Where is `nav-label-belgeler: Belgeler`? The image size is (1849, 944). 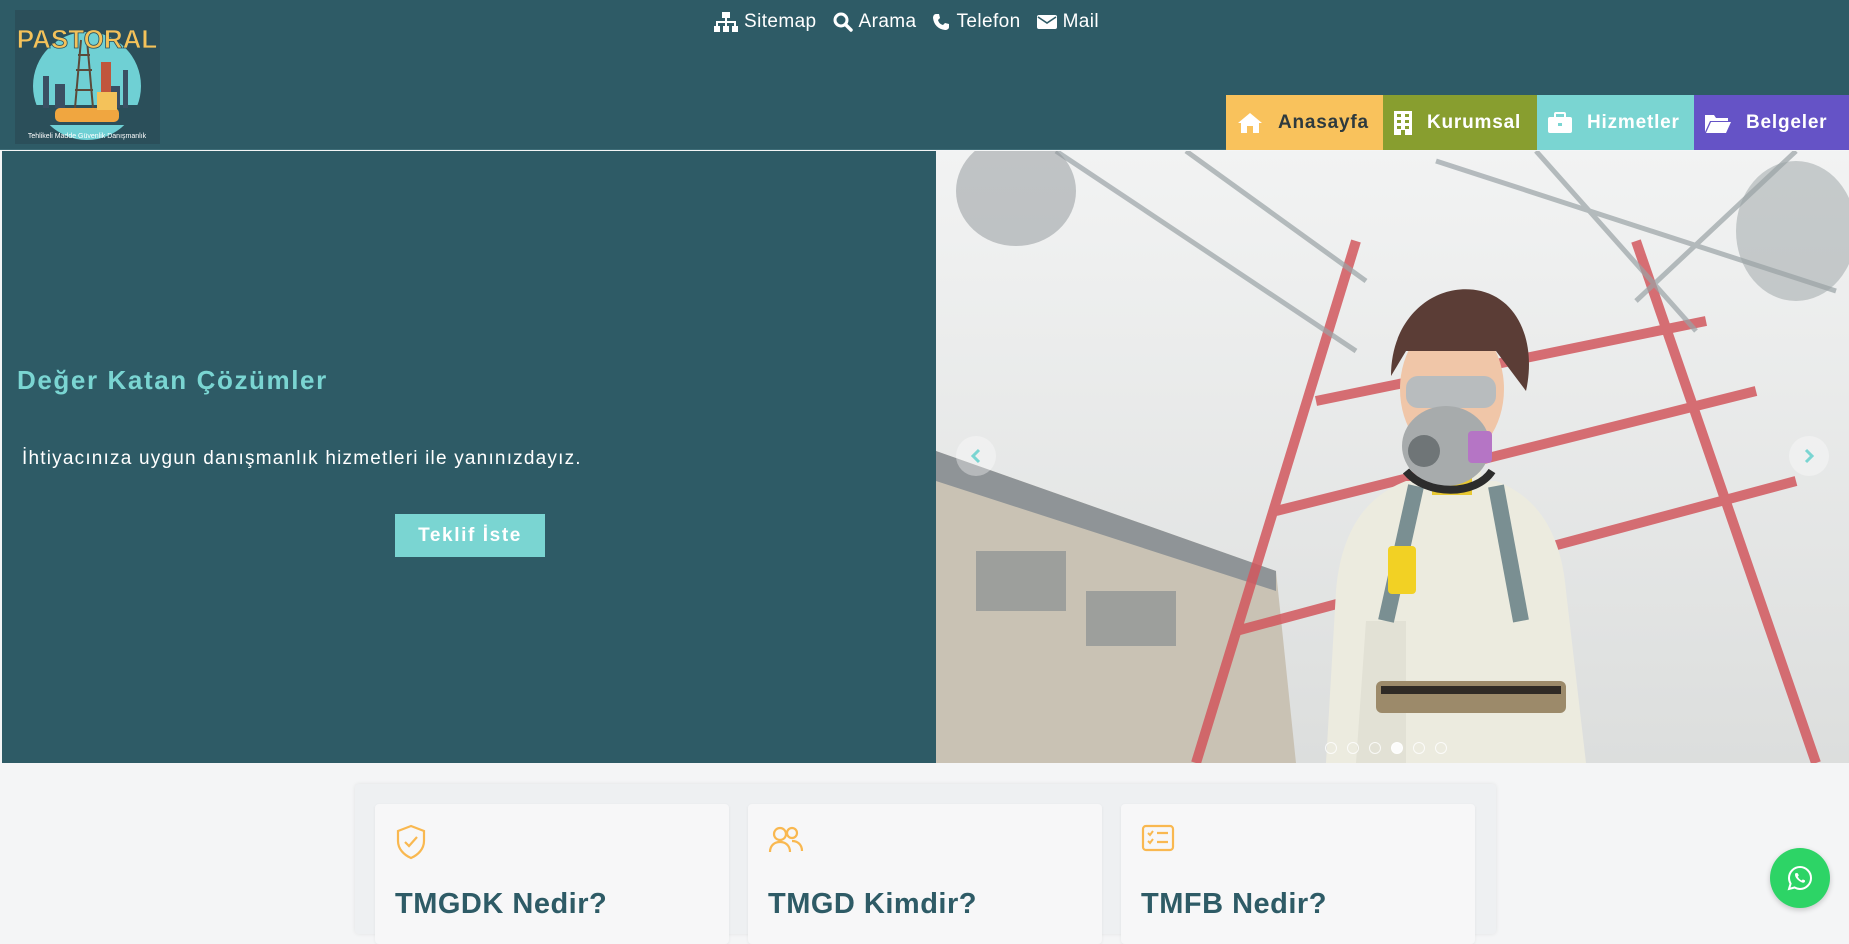 nav-label-belgeler: Belgeler is located at coordinates (1787, 122).